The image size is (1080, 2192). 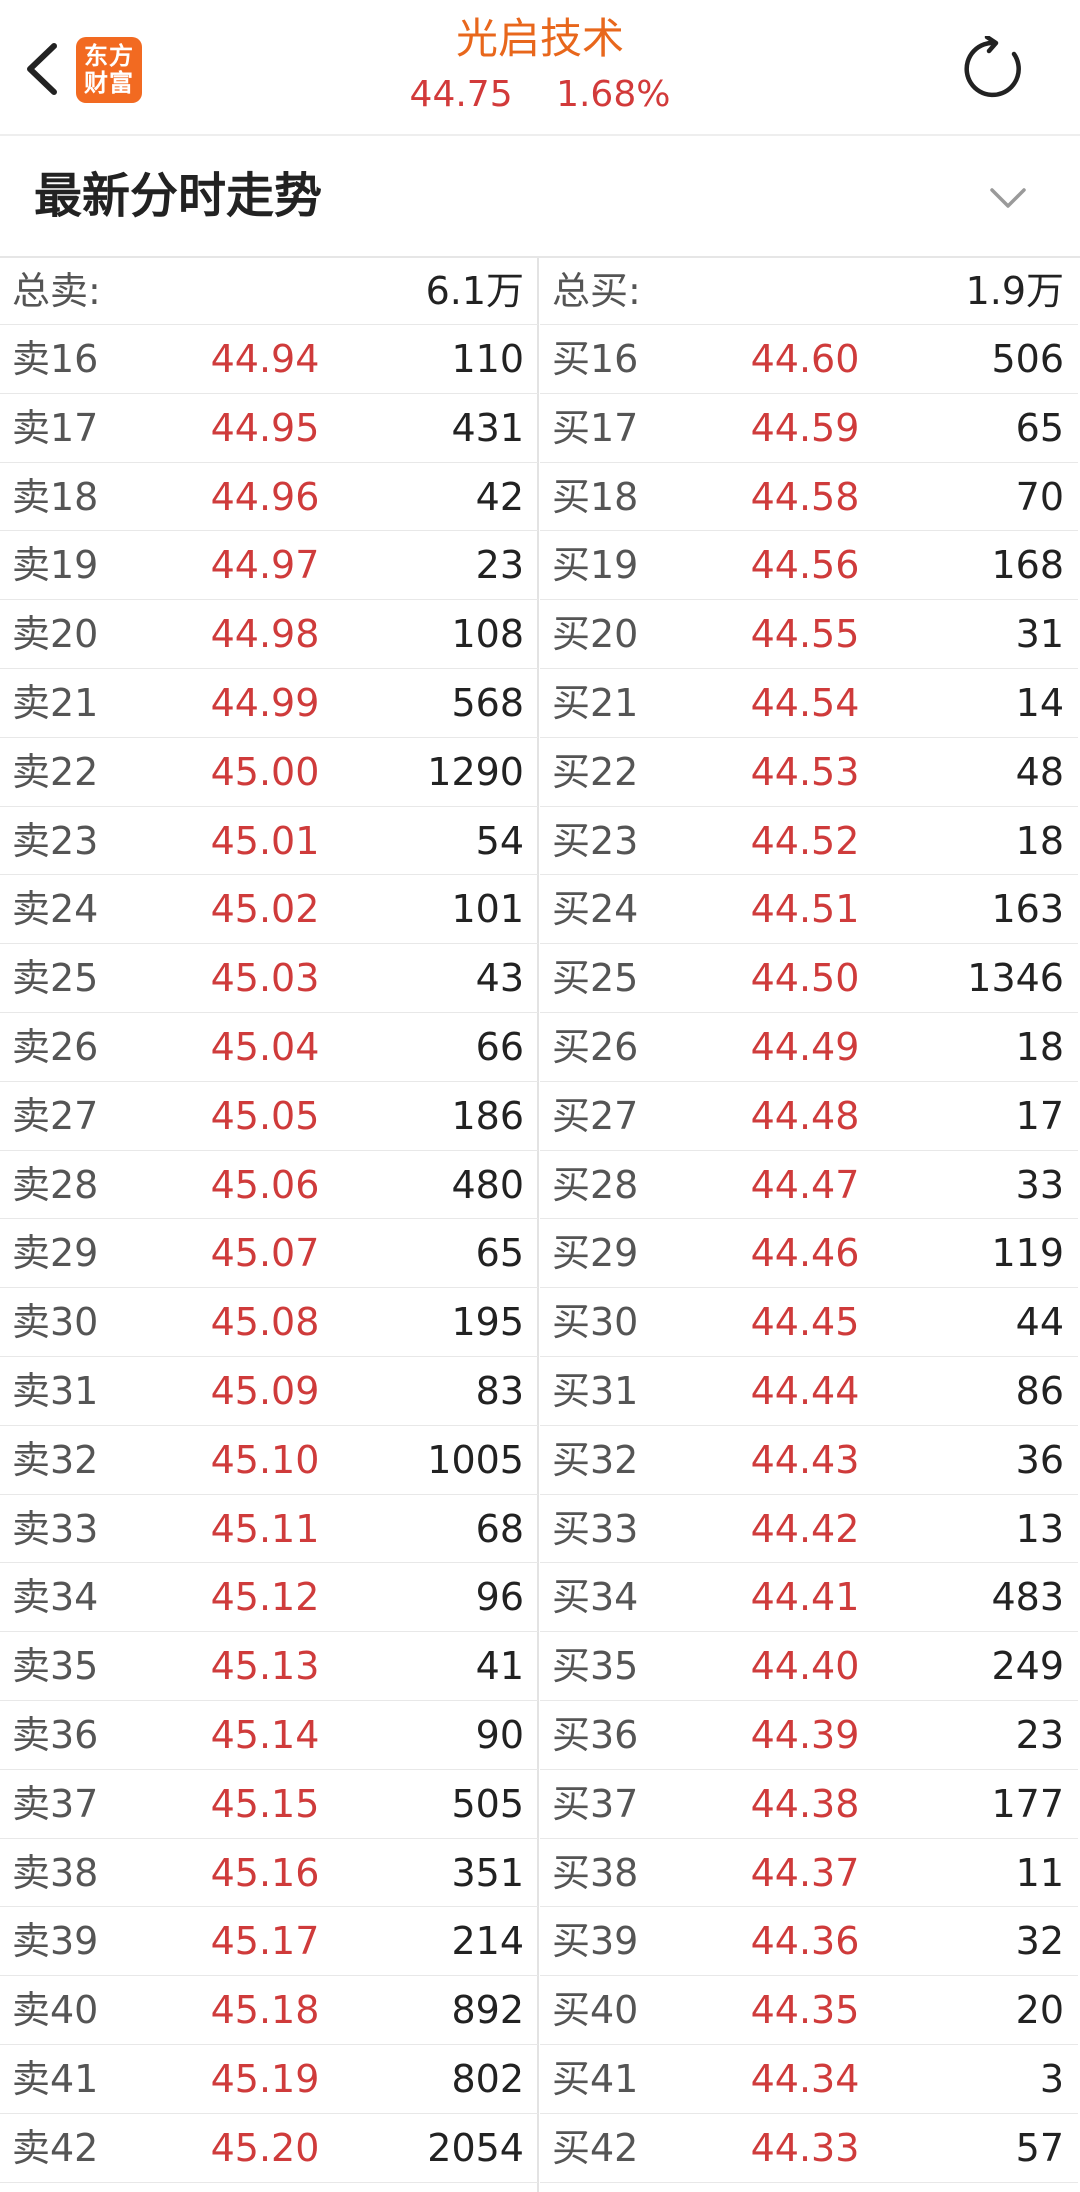 I want to click on sell-volume: 214, so click(x=487, y=1941).